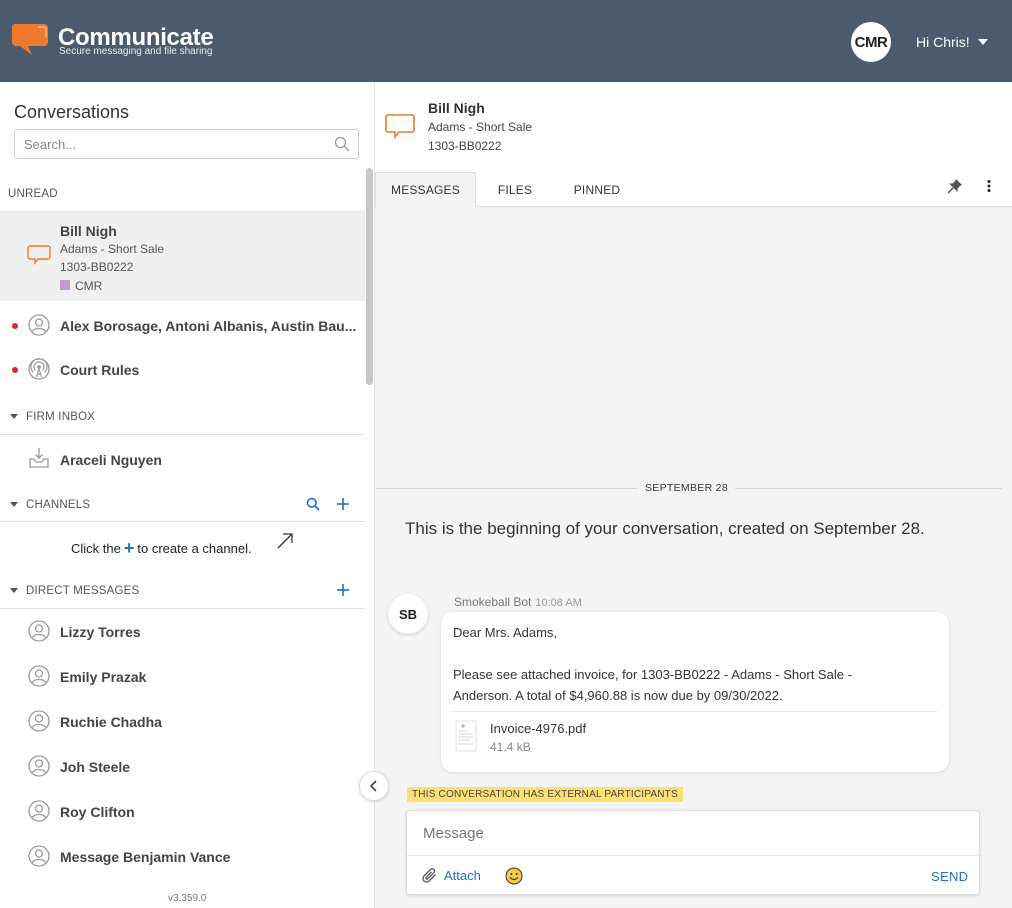 Image resolution: width=1012 pixels, height=908 pixels. What do you see at coordinates (97, 812) in the screenshot?
I see `direct-message-name: Roy Clifton` at bounding box center [97, 812].